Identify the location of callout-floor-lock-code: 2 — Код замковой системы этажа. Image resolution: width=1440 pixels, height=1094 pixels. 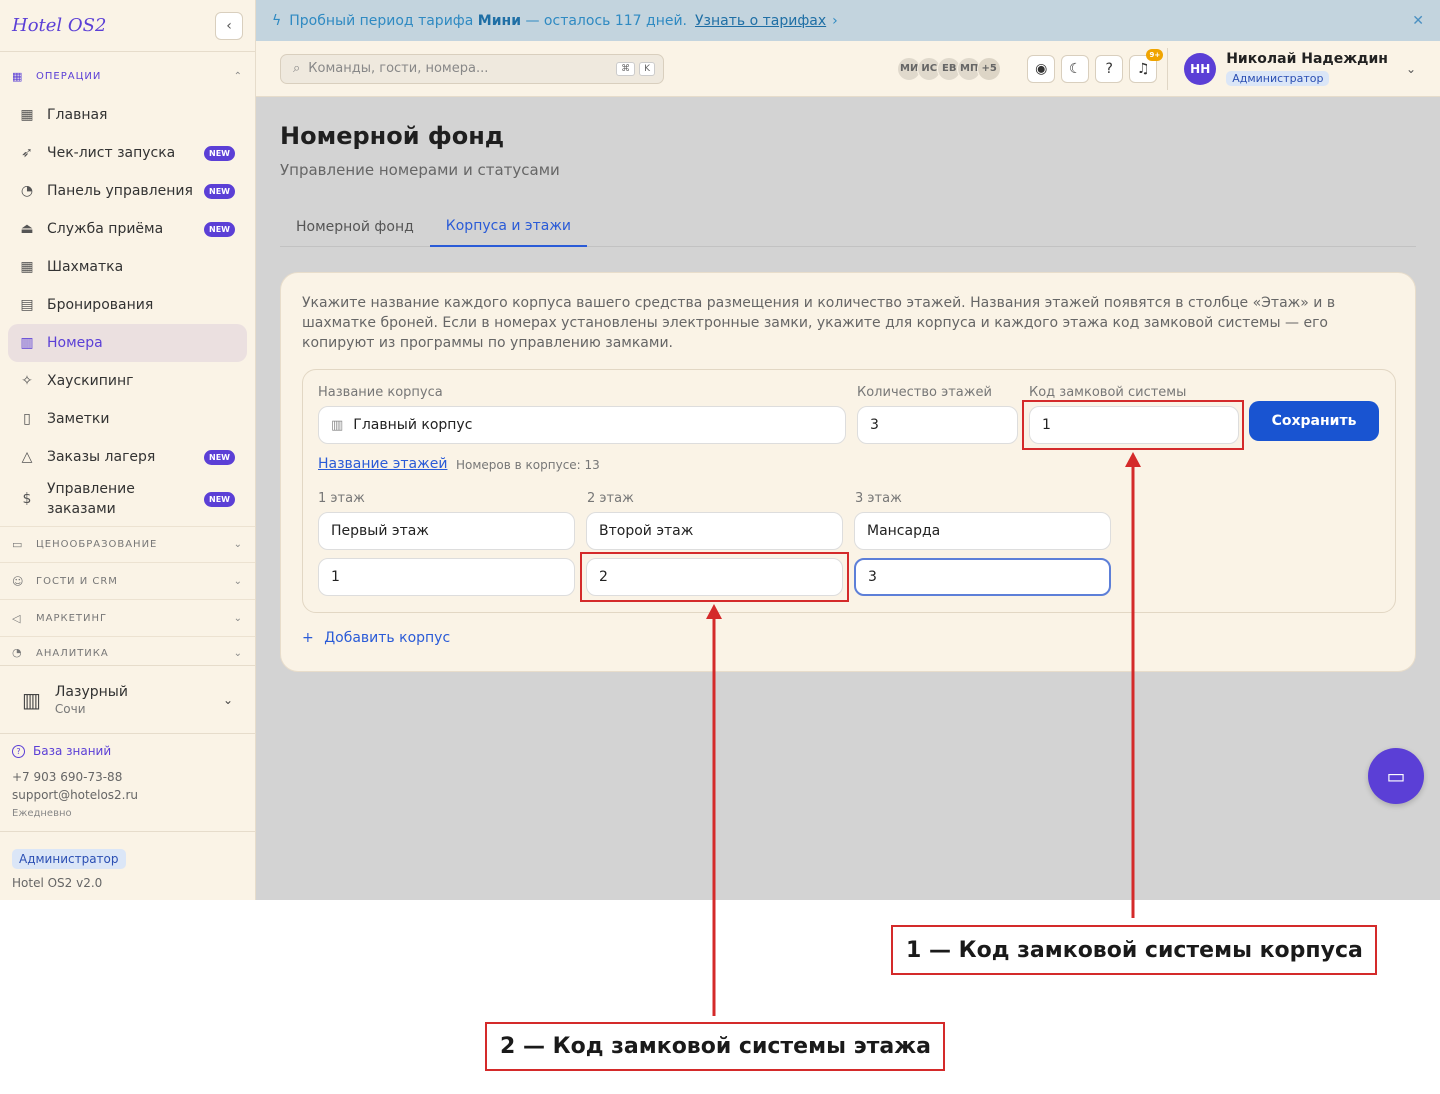
(715, 1046).